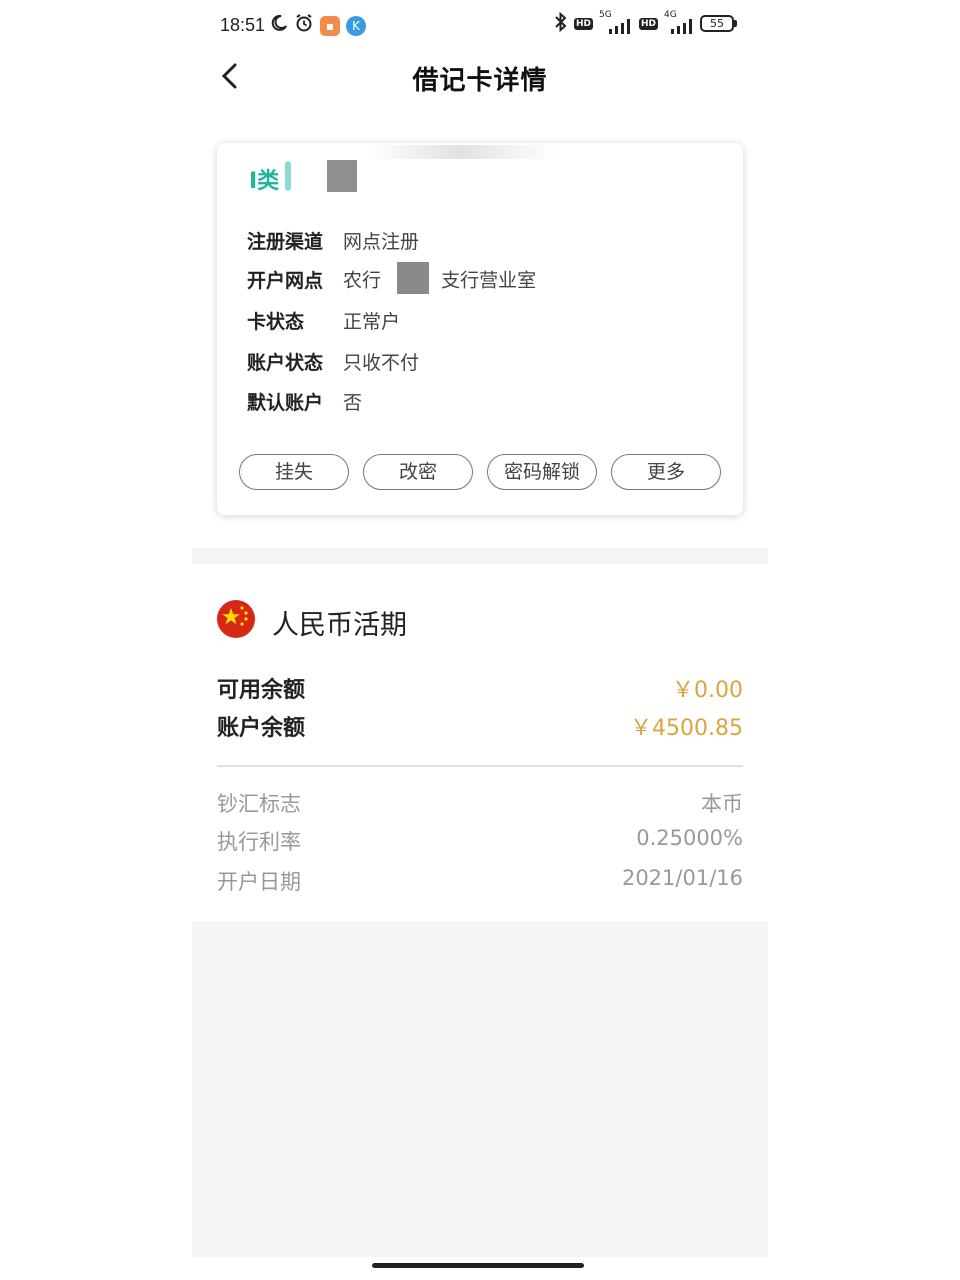 This screenshot has height=1280, width=960. I want to click on info-label: 卡状态, so click(276, 322).